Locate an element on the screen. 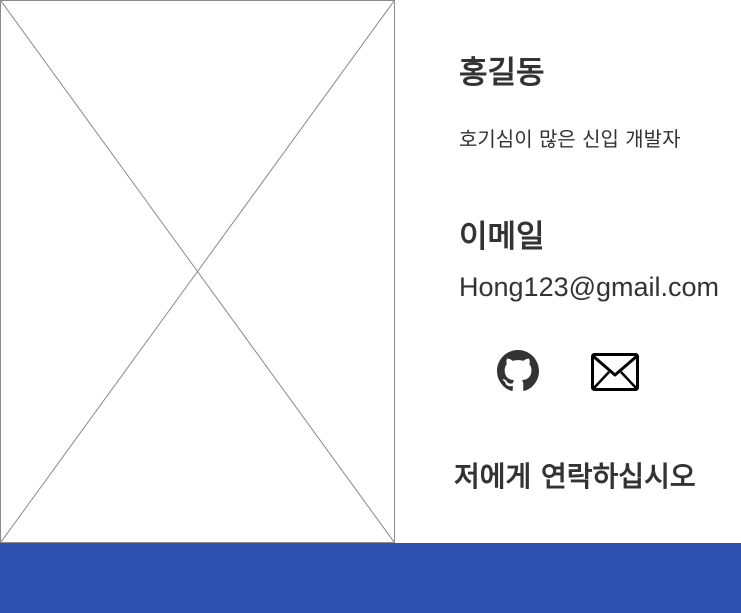 The width and height of the screenshot is (741, 613). email-link is located at coordinates (615, 372).